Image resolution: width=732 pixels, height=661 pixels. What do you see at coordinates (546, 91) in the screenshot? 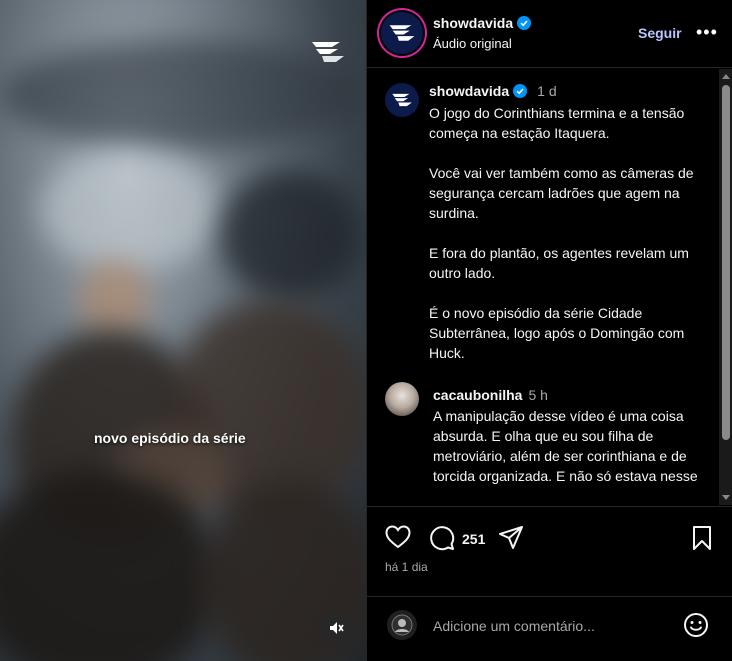
I see `timestamp: 1 d` at bounding box center [546, 91].